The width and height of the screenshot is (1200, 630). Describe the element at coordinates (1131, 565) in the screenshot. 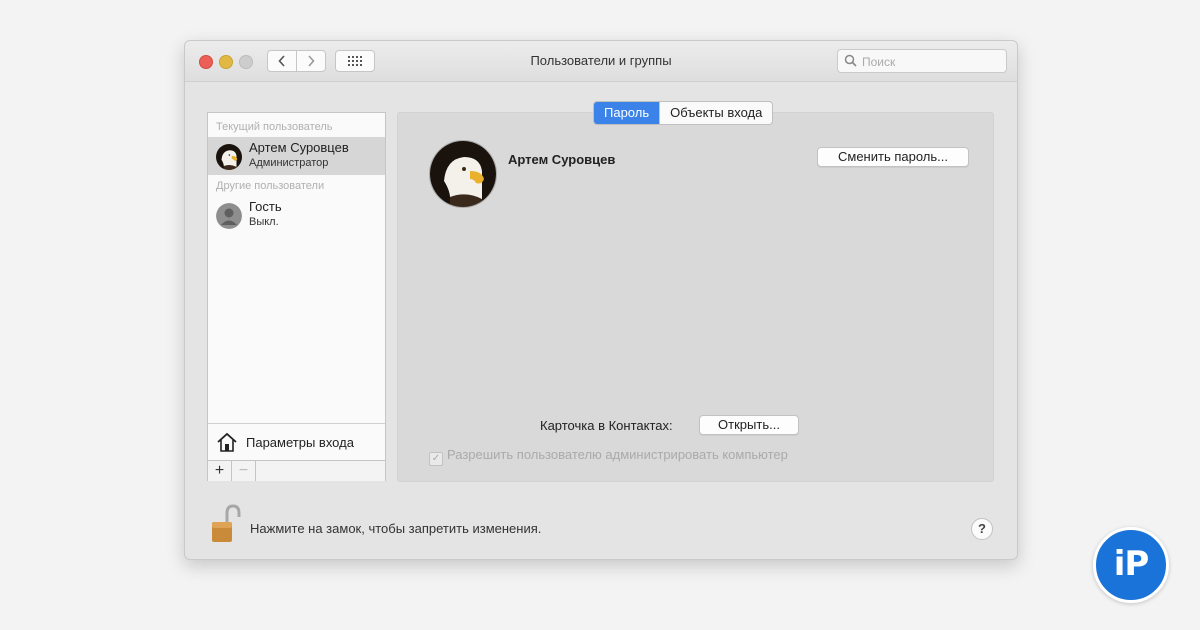

I see `iphones-logo: iP` at that location.